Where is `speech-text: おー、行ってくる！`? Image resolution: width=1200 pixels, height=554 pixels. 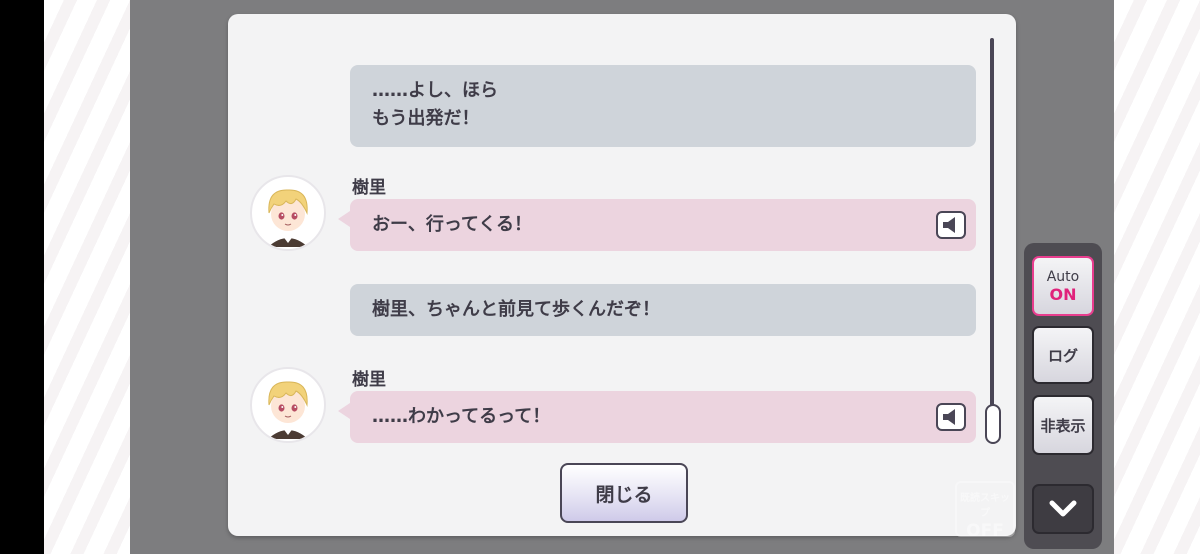
speech-text: おー、行ってくる！ is located at coordinates (452, 224).